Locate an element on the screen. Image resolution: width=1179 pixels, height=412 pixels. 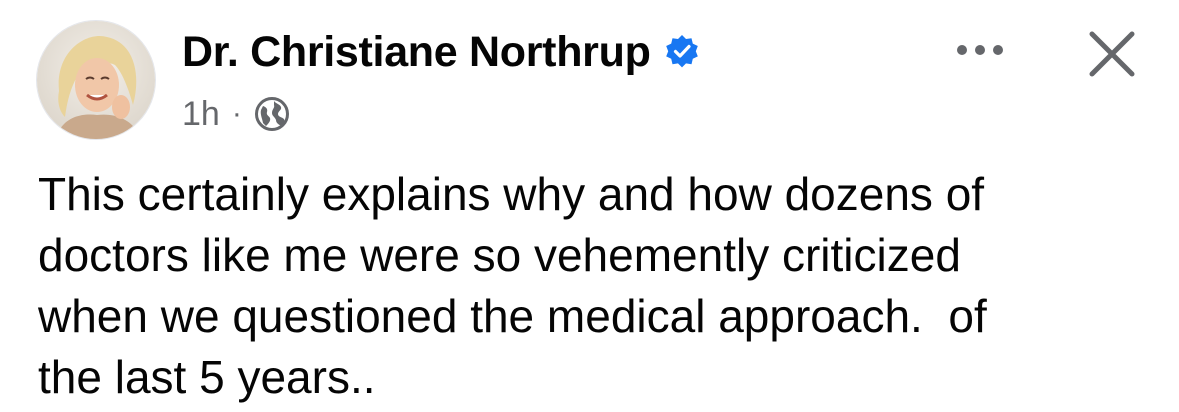
author-line: Dr. Christiane Northrup is located at coordinates (441, 52).